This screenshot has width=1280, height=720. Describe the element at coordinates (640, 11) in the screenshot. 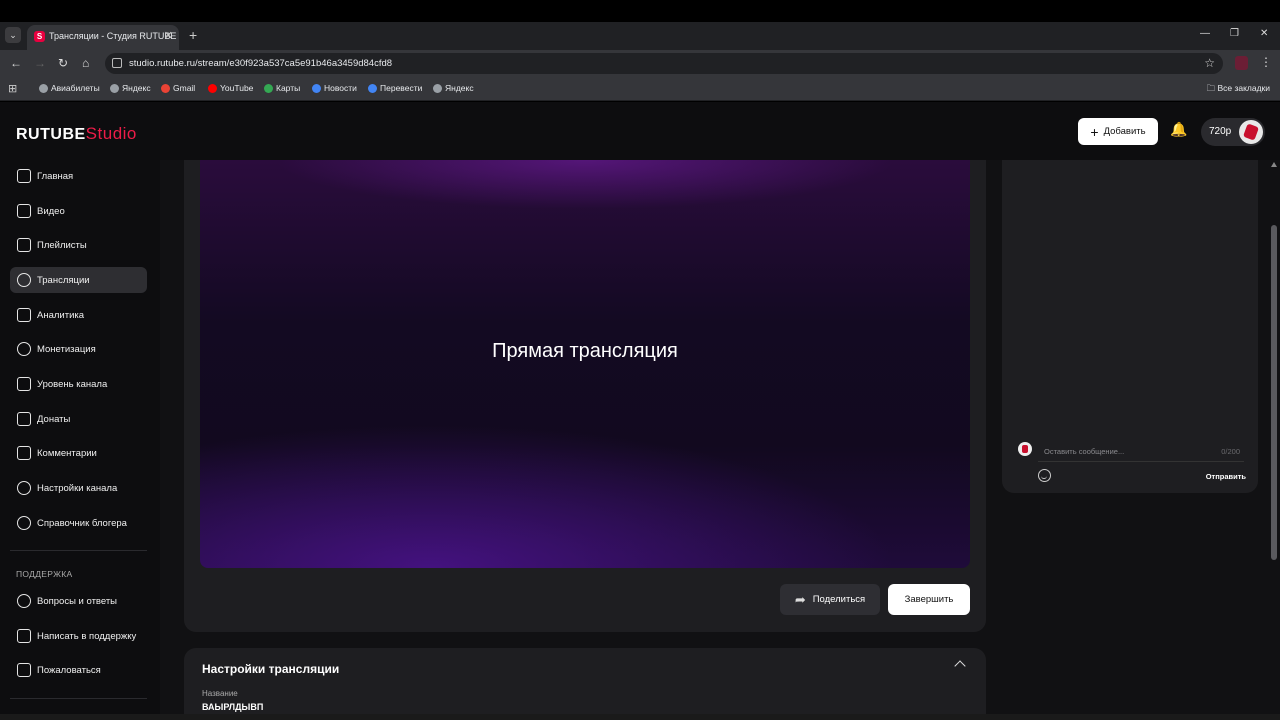

I see `screen-top-bar` at that location.